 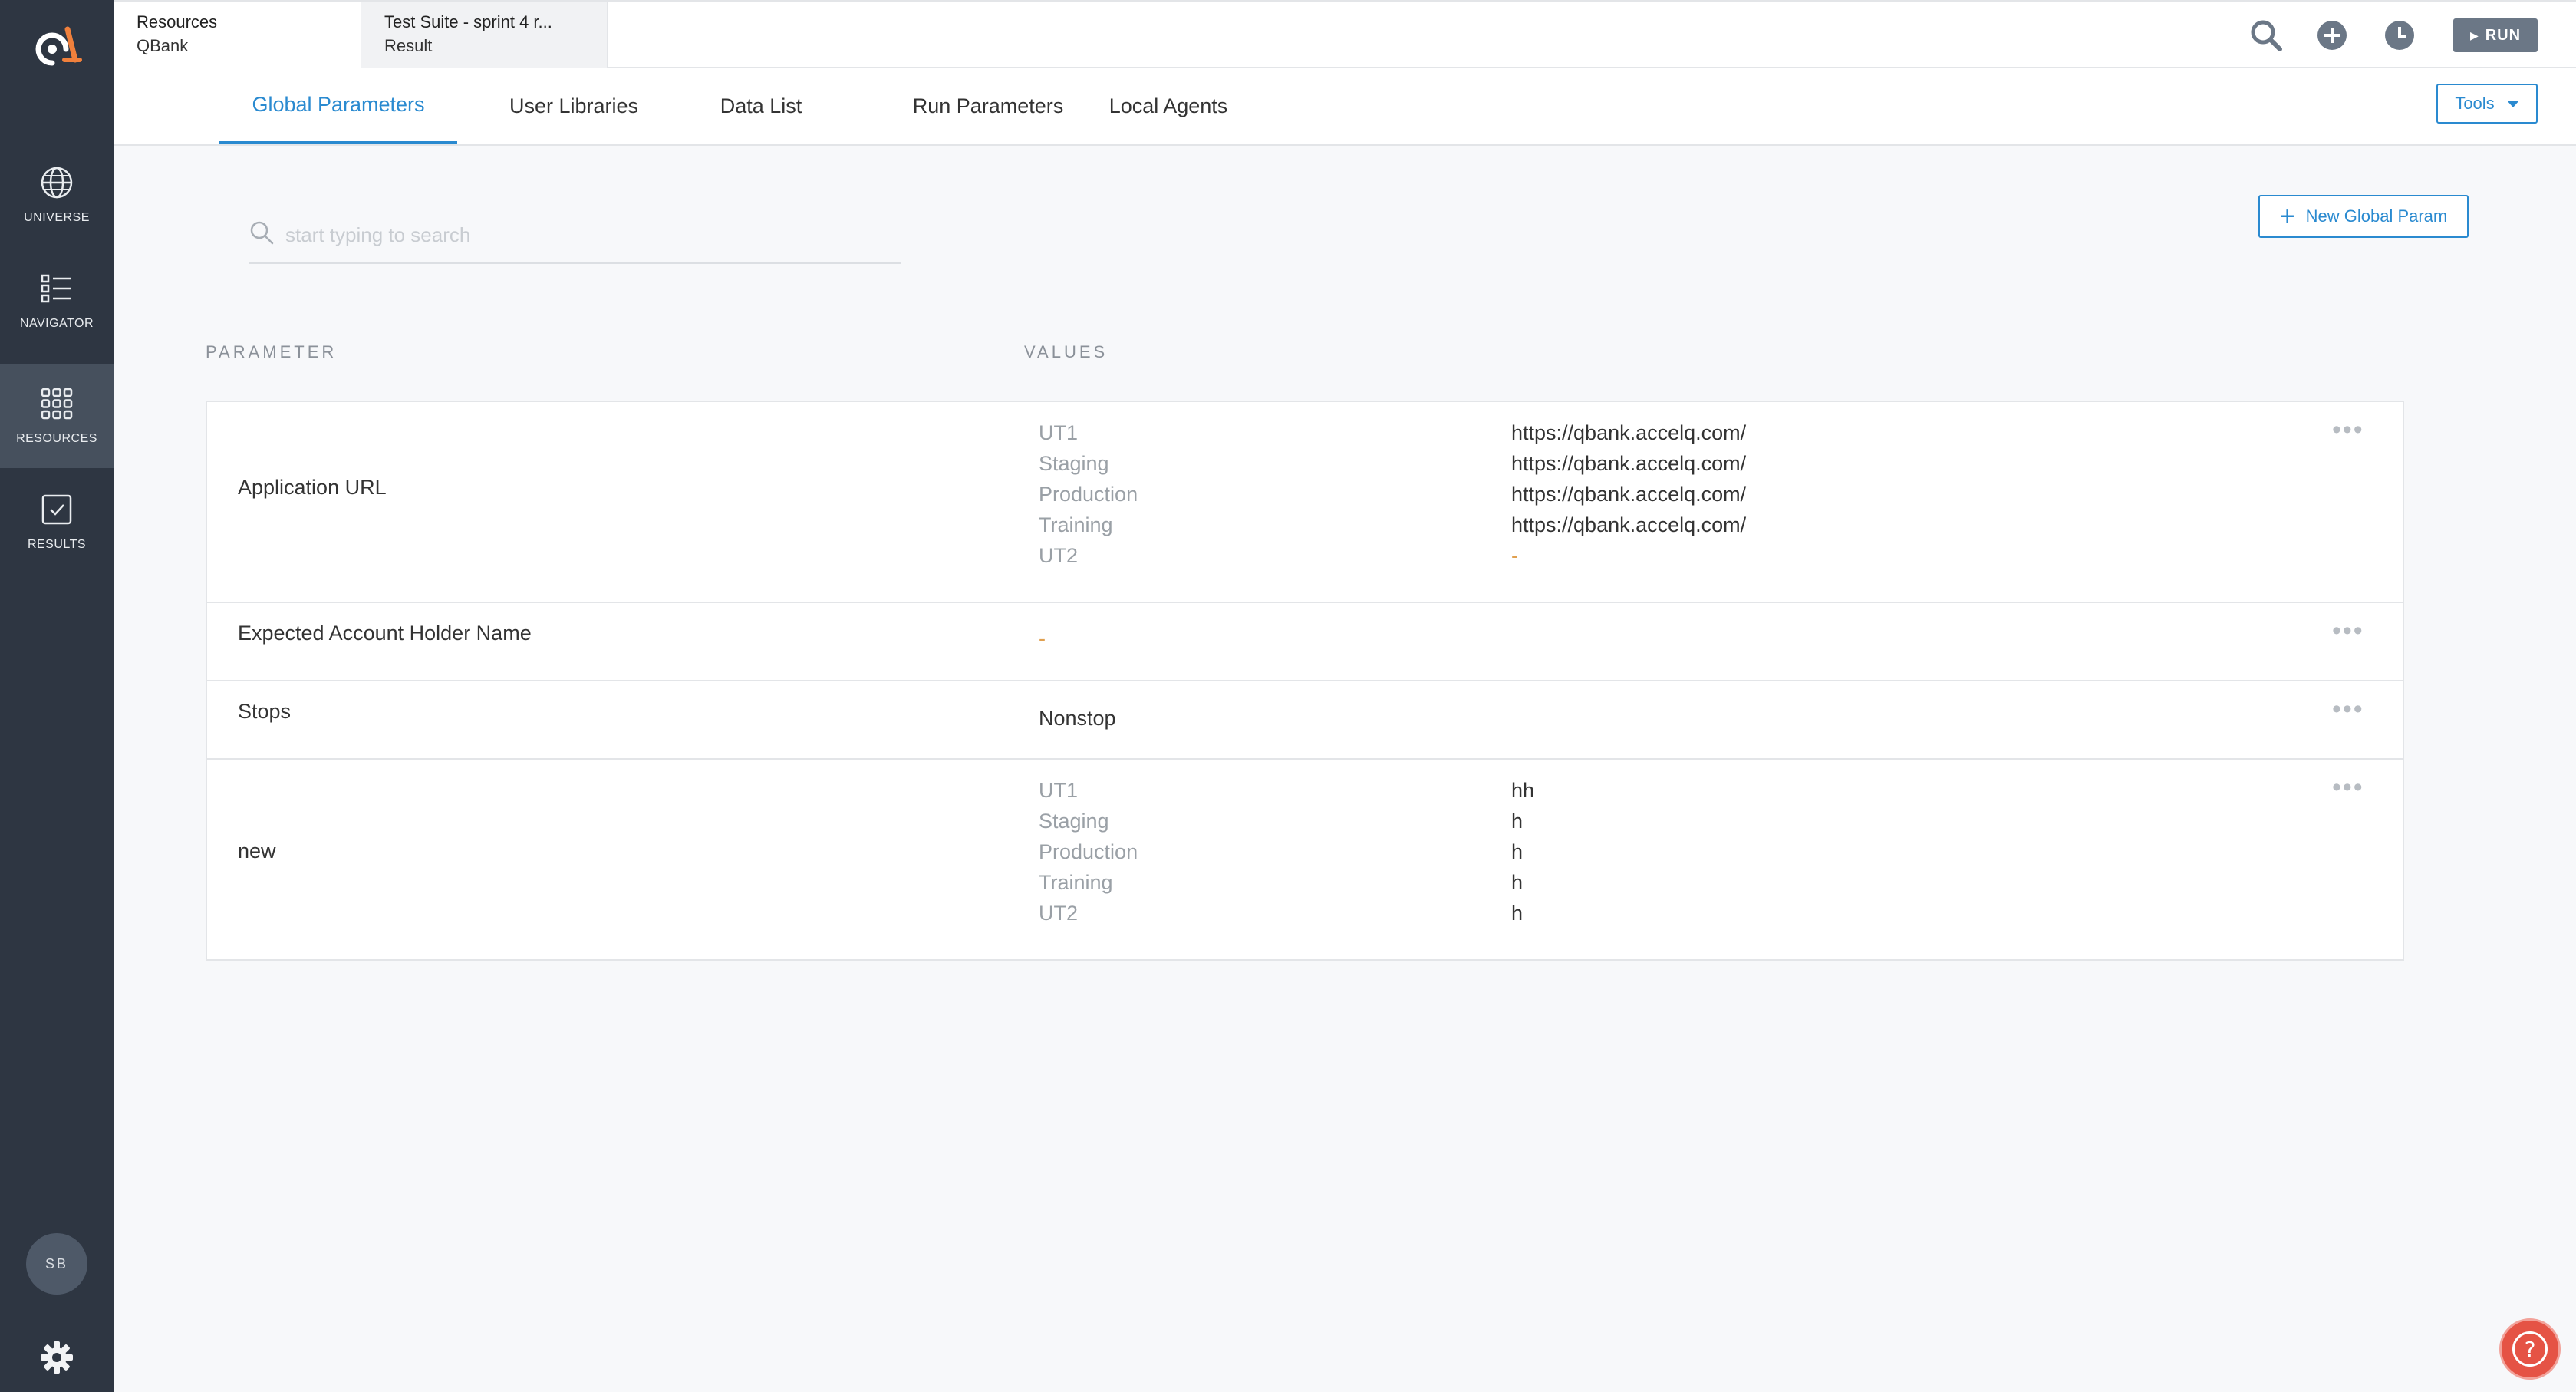 I want to click on tools-label: Tools, so click(x=2475, y=103).